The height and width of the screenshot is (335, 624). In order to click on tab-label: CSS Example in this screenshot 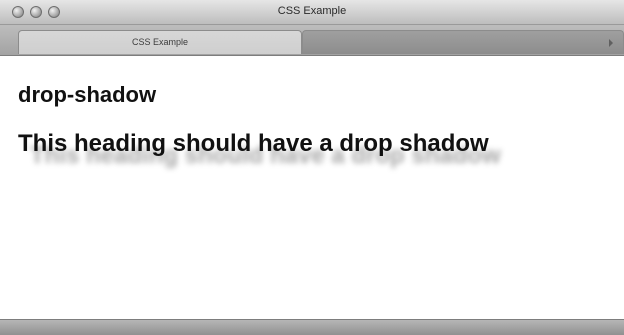, I will do `click(160, 42)`.